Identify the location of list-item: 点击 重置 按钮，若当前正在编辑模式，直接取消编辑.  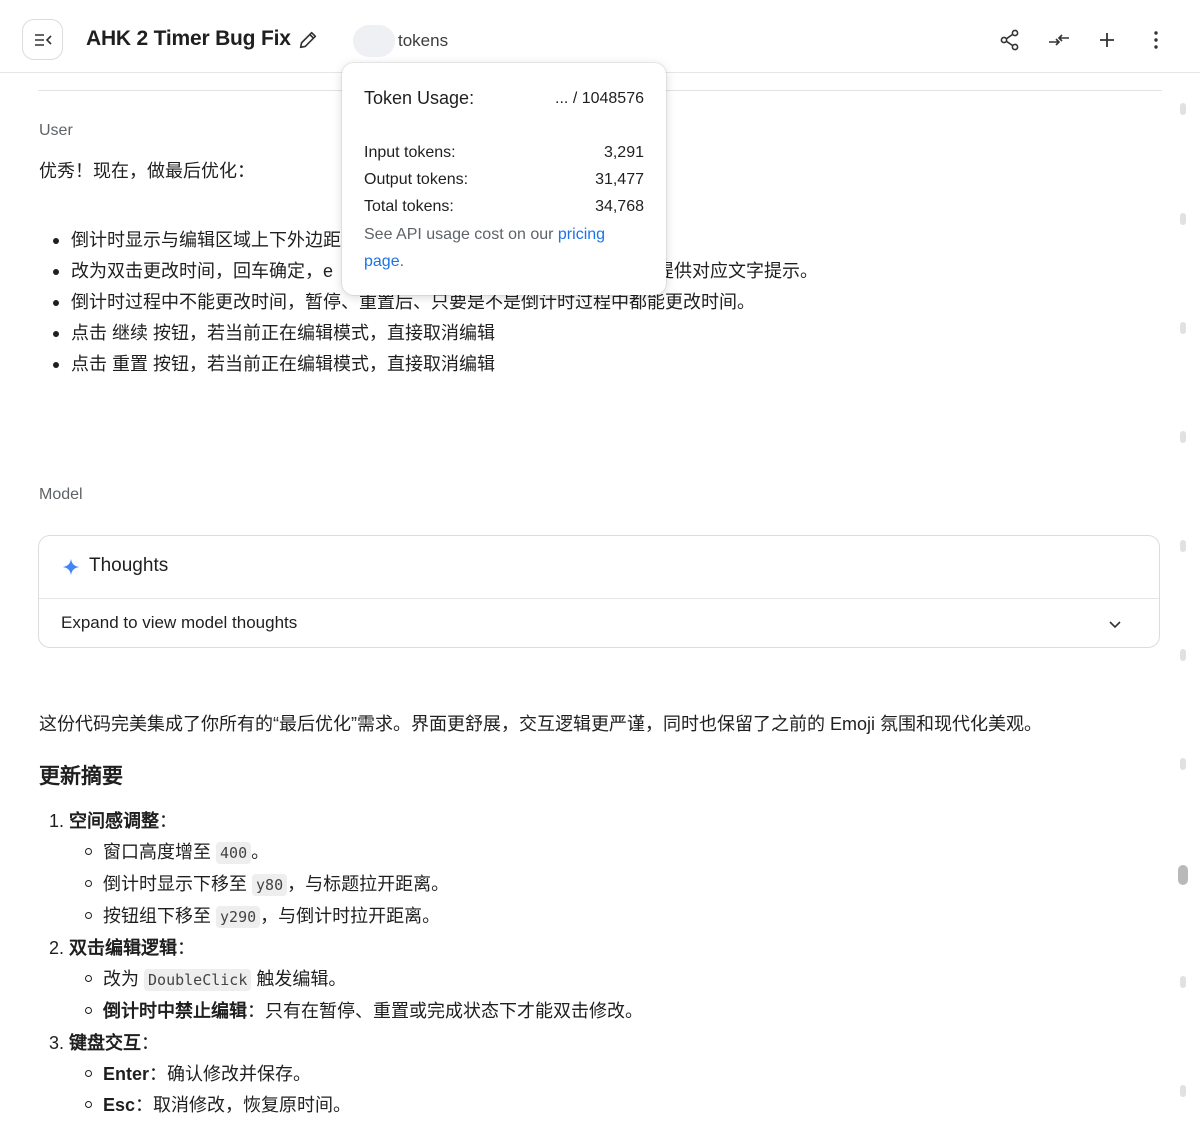
(434, 365).